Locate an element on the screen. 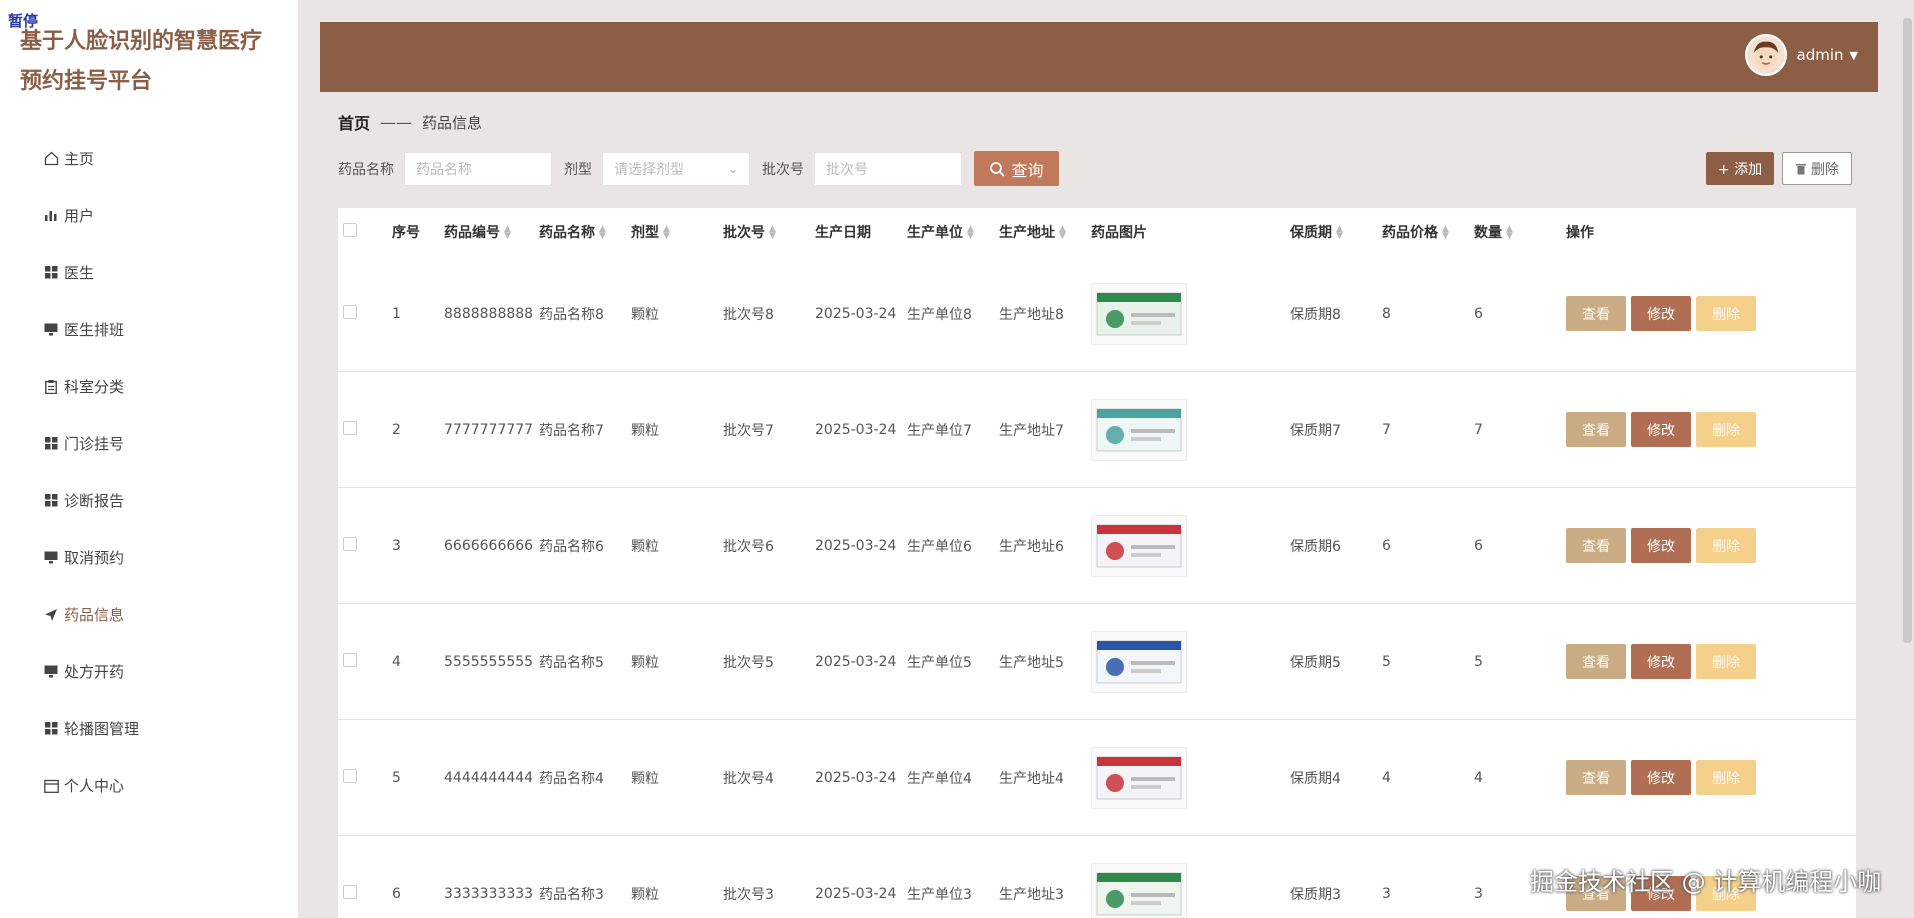  sidebar-item: 门诊挂号 is located at coordinates (90, 443).